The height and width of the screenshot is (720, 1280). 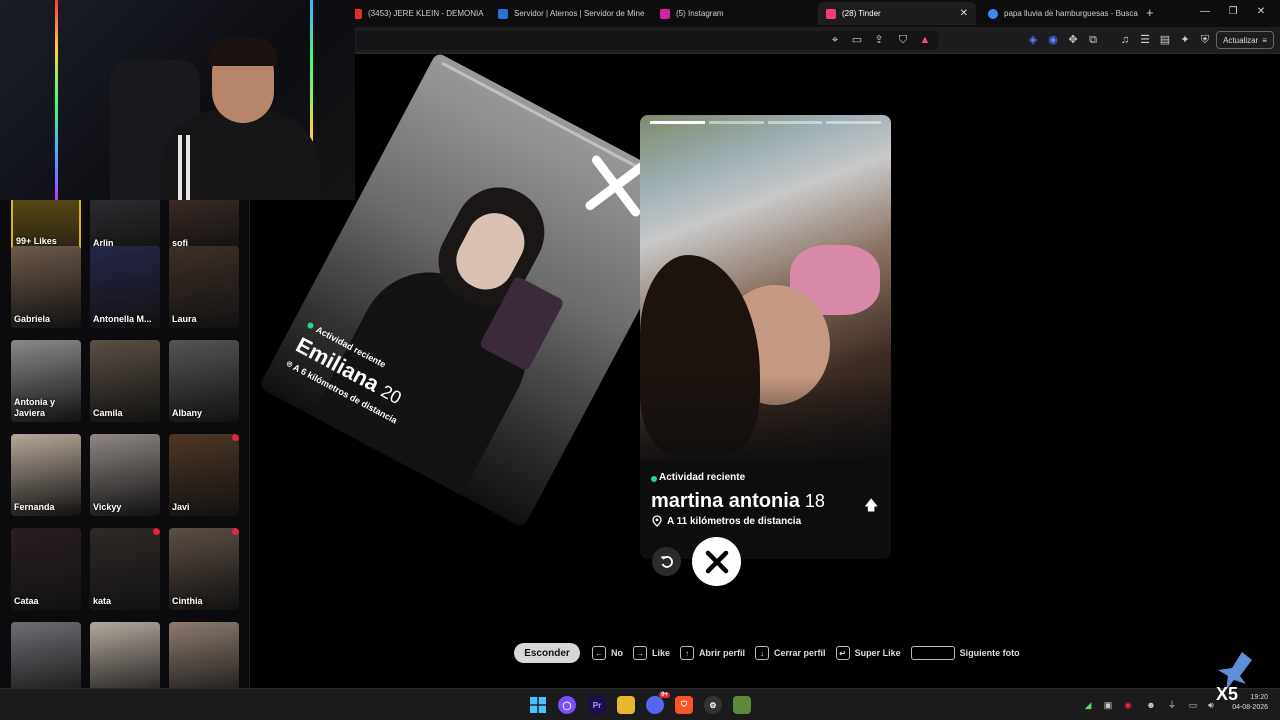 I want to click on likes-you-tile: 99+ Likes, so click(x=46, y=226).